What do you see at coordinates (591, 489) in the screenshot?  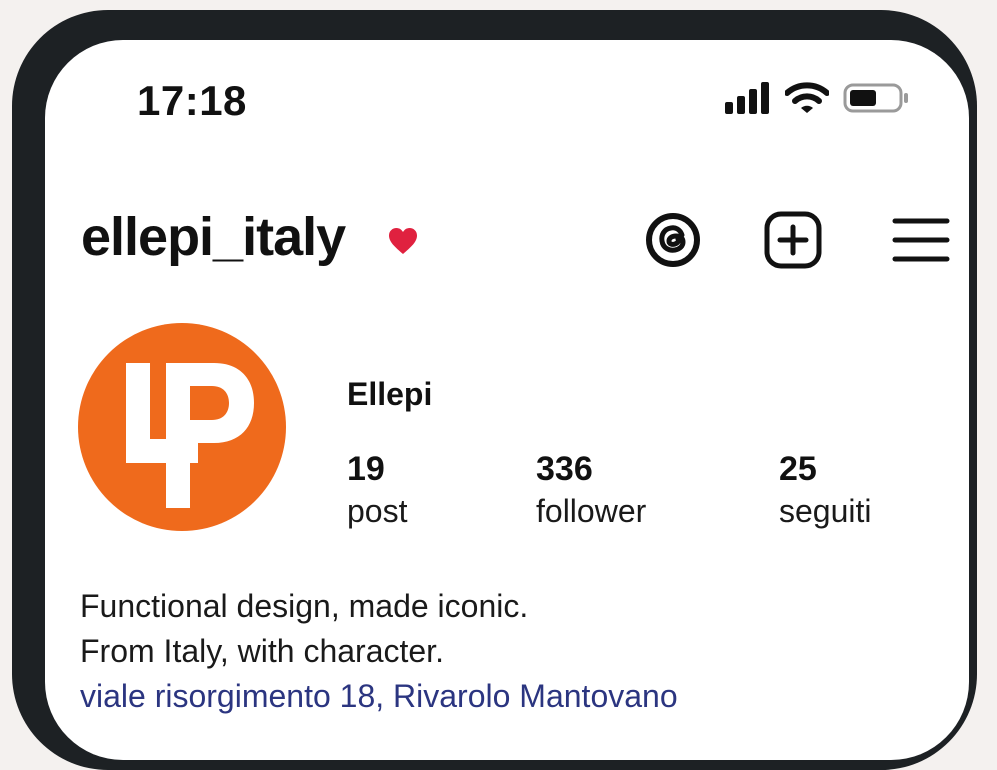 I see `stat-followers: 336 follower` at bounding box center [591, 489].